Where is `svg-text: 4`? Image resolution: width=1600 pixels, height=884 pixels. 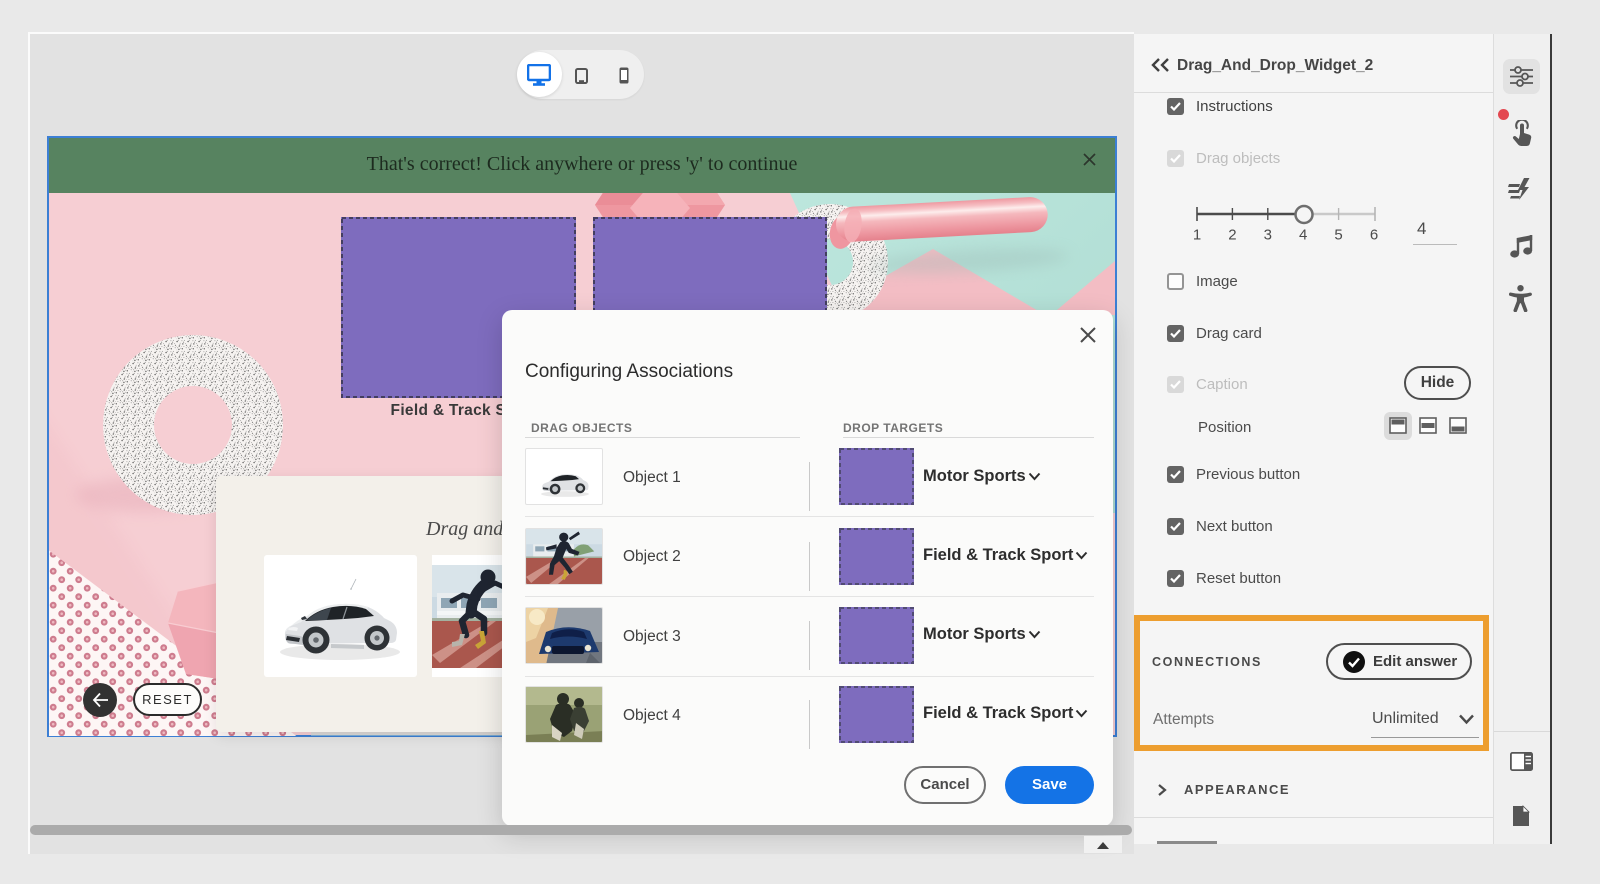
svg-text: 4 is located at coordinates (1303, 235).